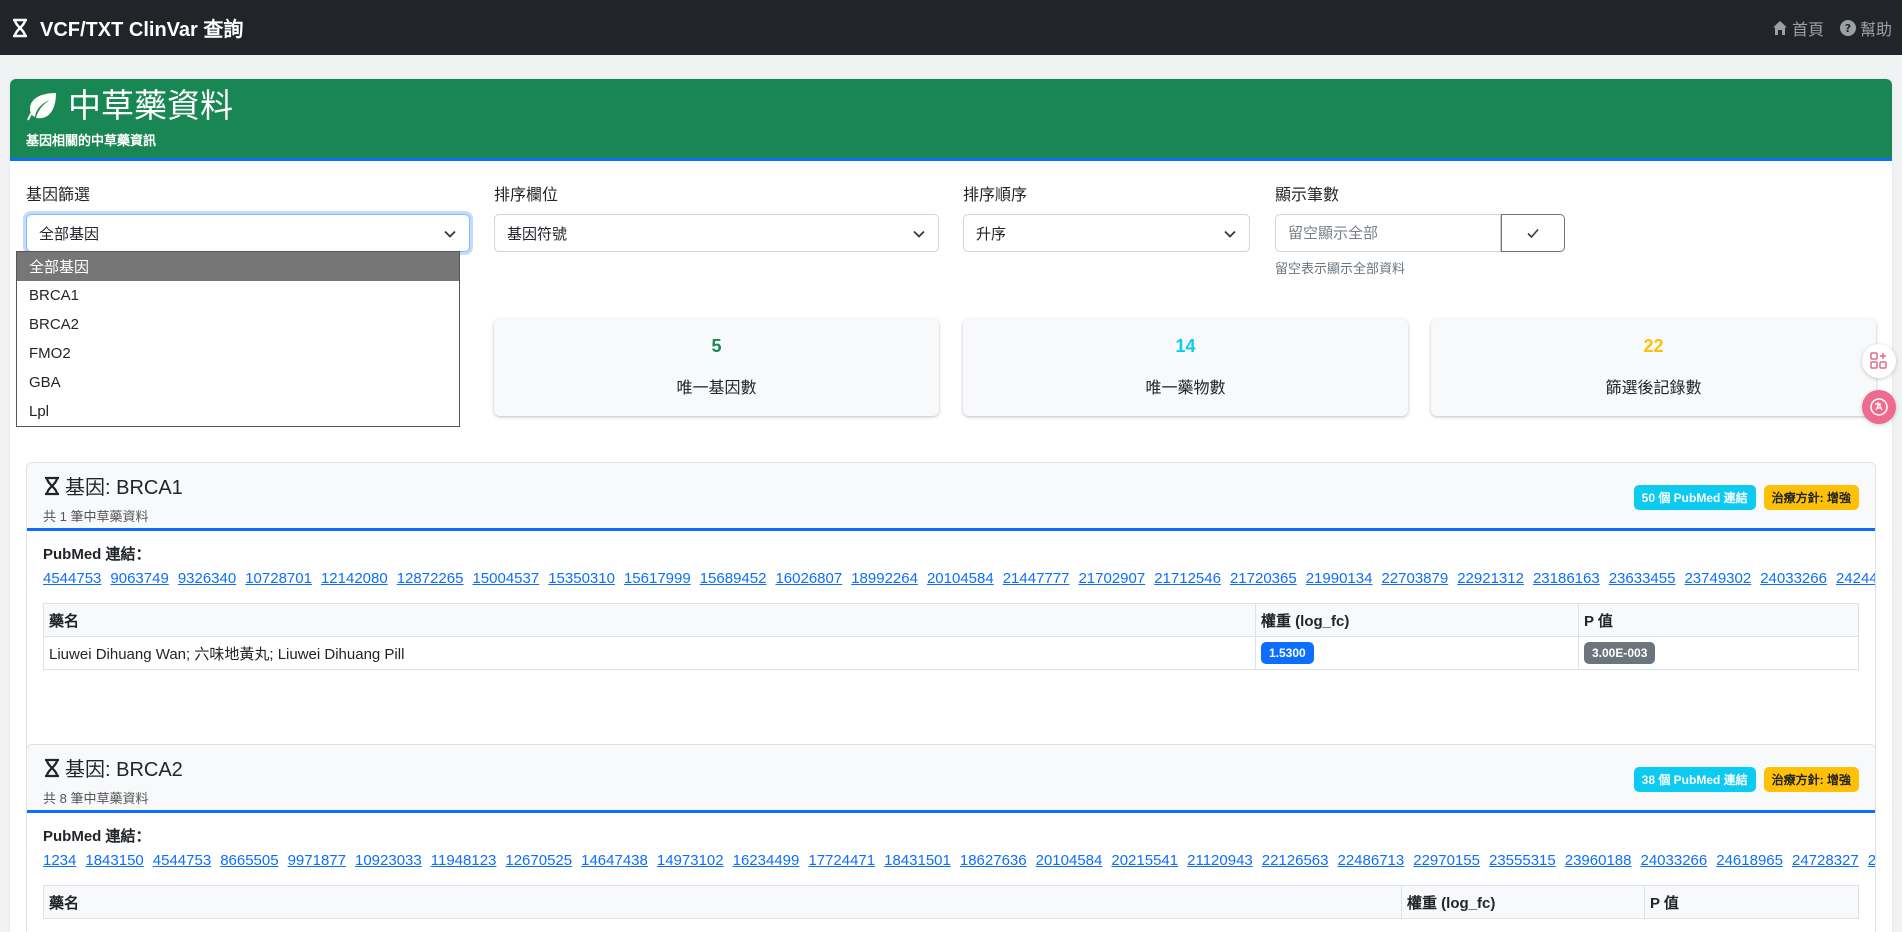 The image size is (1902, 932). I want to click on stat-value: 14, so click(1185, 346).